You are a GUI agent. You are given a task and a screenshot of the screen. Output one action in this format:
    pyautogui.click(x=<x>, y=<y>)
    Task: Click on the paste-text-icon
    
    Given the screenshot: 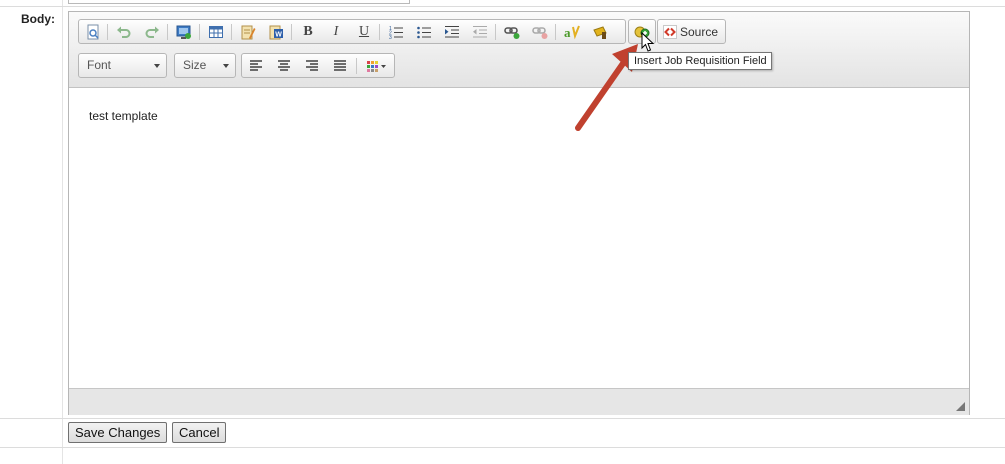 What is the action you would take?
    pyautogui.click(x=248, y=32)
    